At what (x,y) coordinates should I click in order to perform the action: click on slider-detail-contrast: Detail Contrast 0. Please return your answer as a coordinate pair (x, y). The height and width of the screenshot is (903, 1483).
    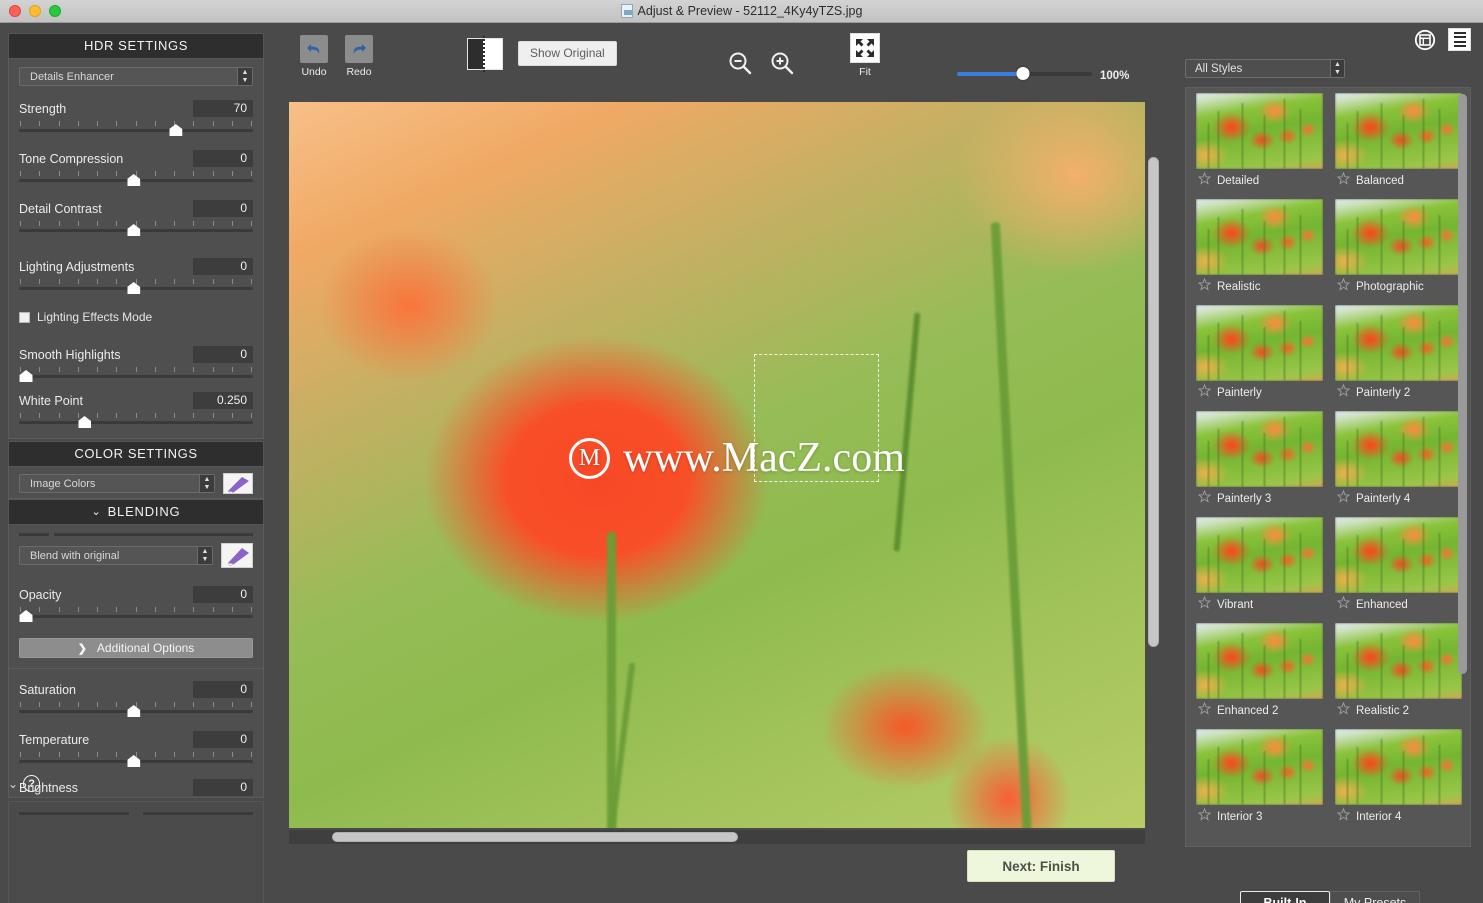
    Looking at the image, I should click on (136, 218).